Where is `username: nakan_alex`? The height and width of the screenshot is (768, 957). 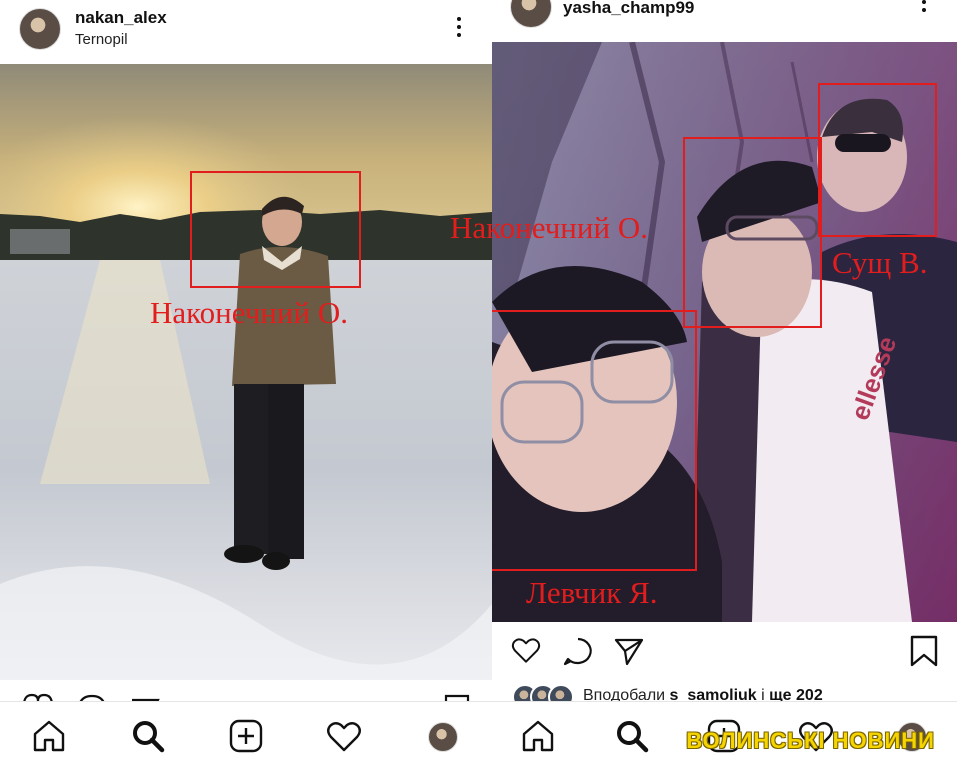 username: nakan_alex is located at coordinates (121, 18).